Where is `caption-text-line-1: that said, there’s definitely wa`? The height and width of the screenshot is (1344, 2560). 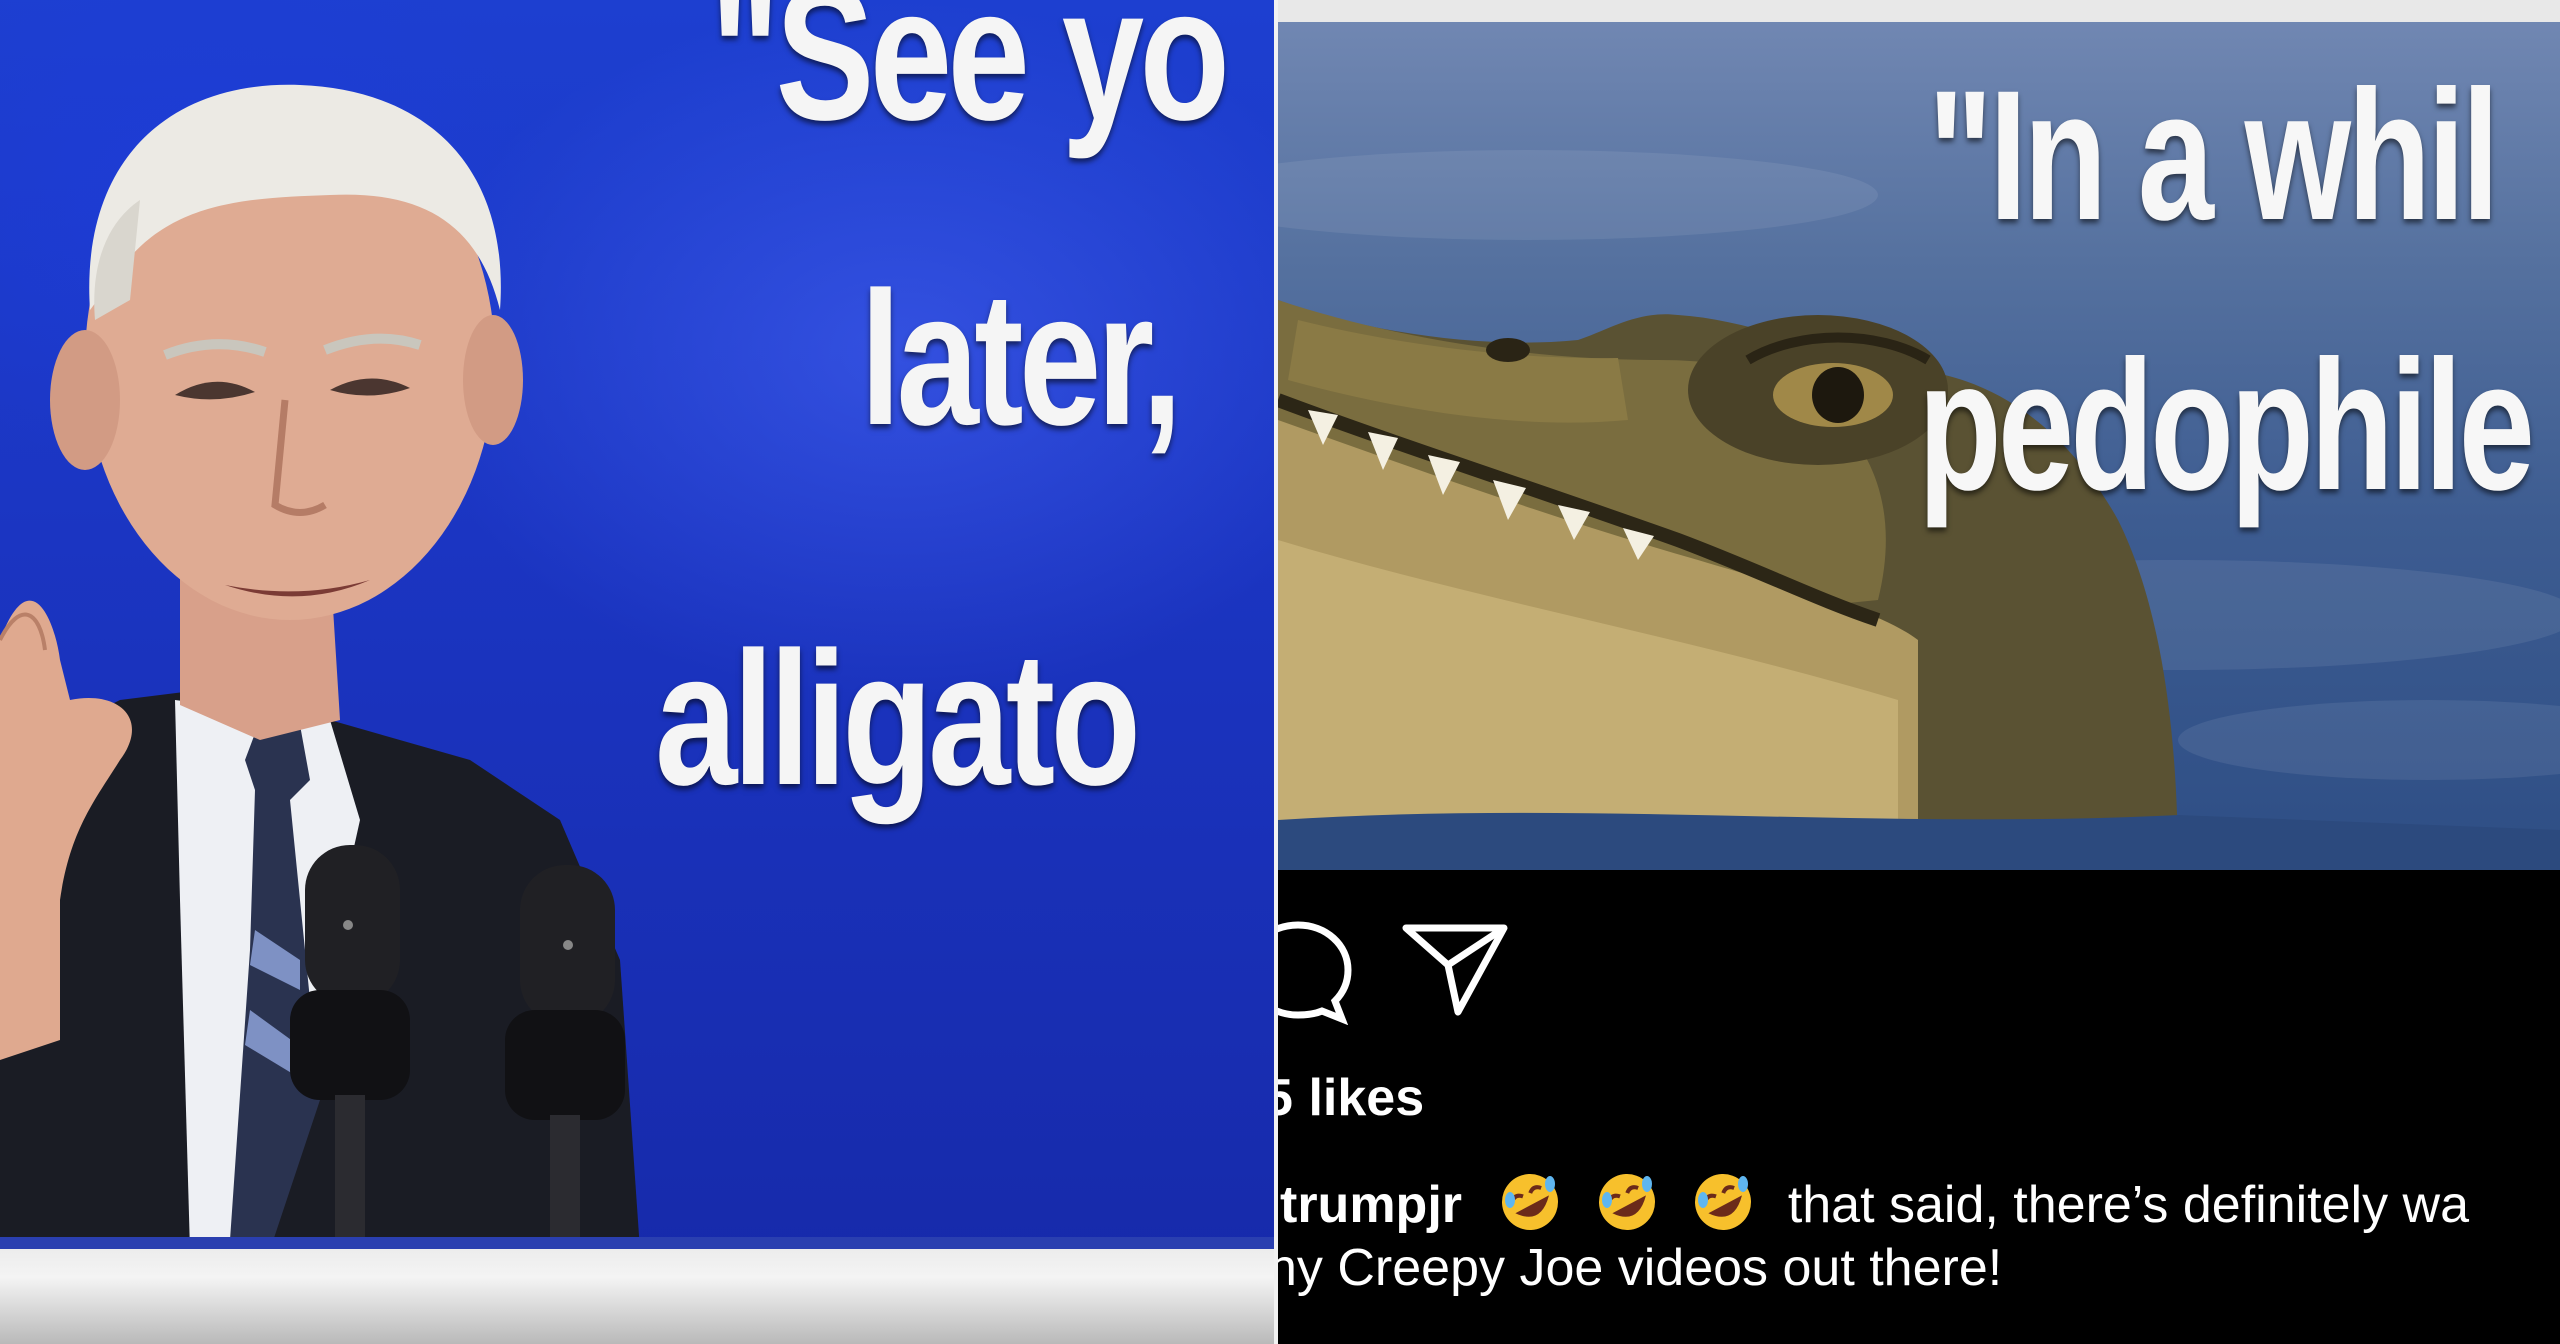
caption-text-line-1: that said, there’s definitely wa is located at coordinates (2128, 1205).